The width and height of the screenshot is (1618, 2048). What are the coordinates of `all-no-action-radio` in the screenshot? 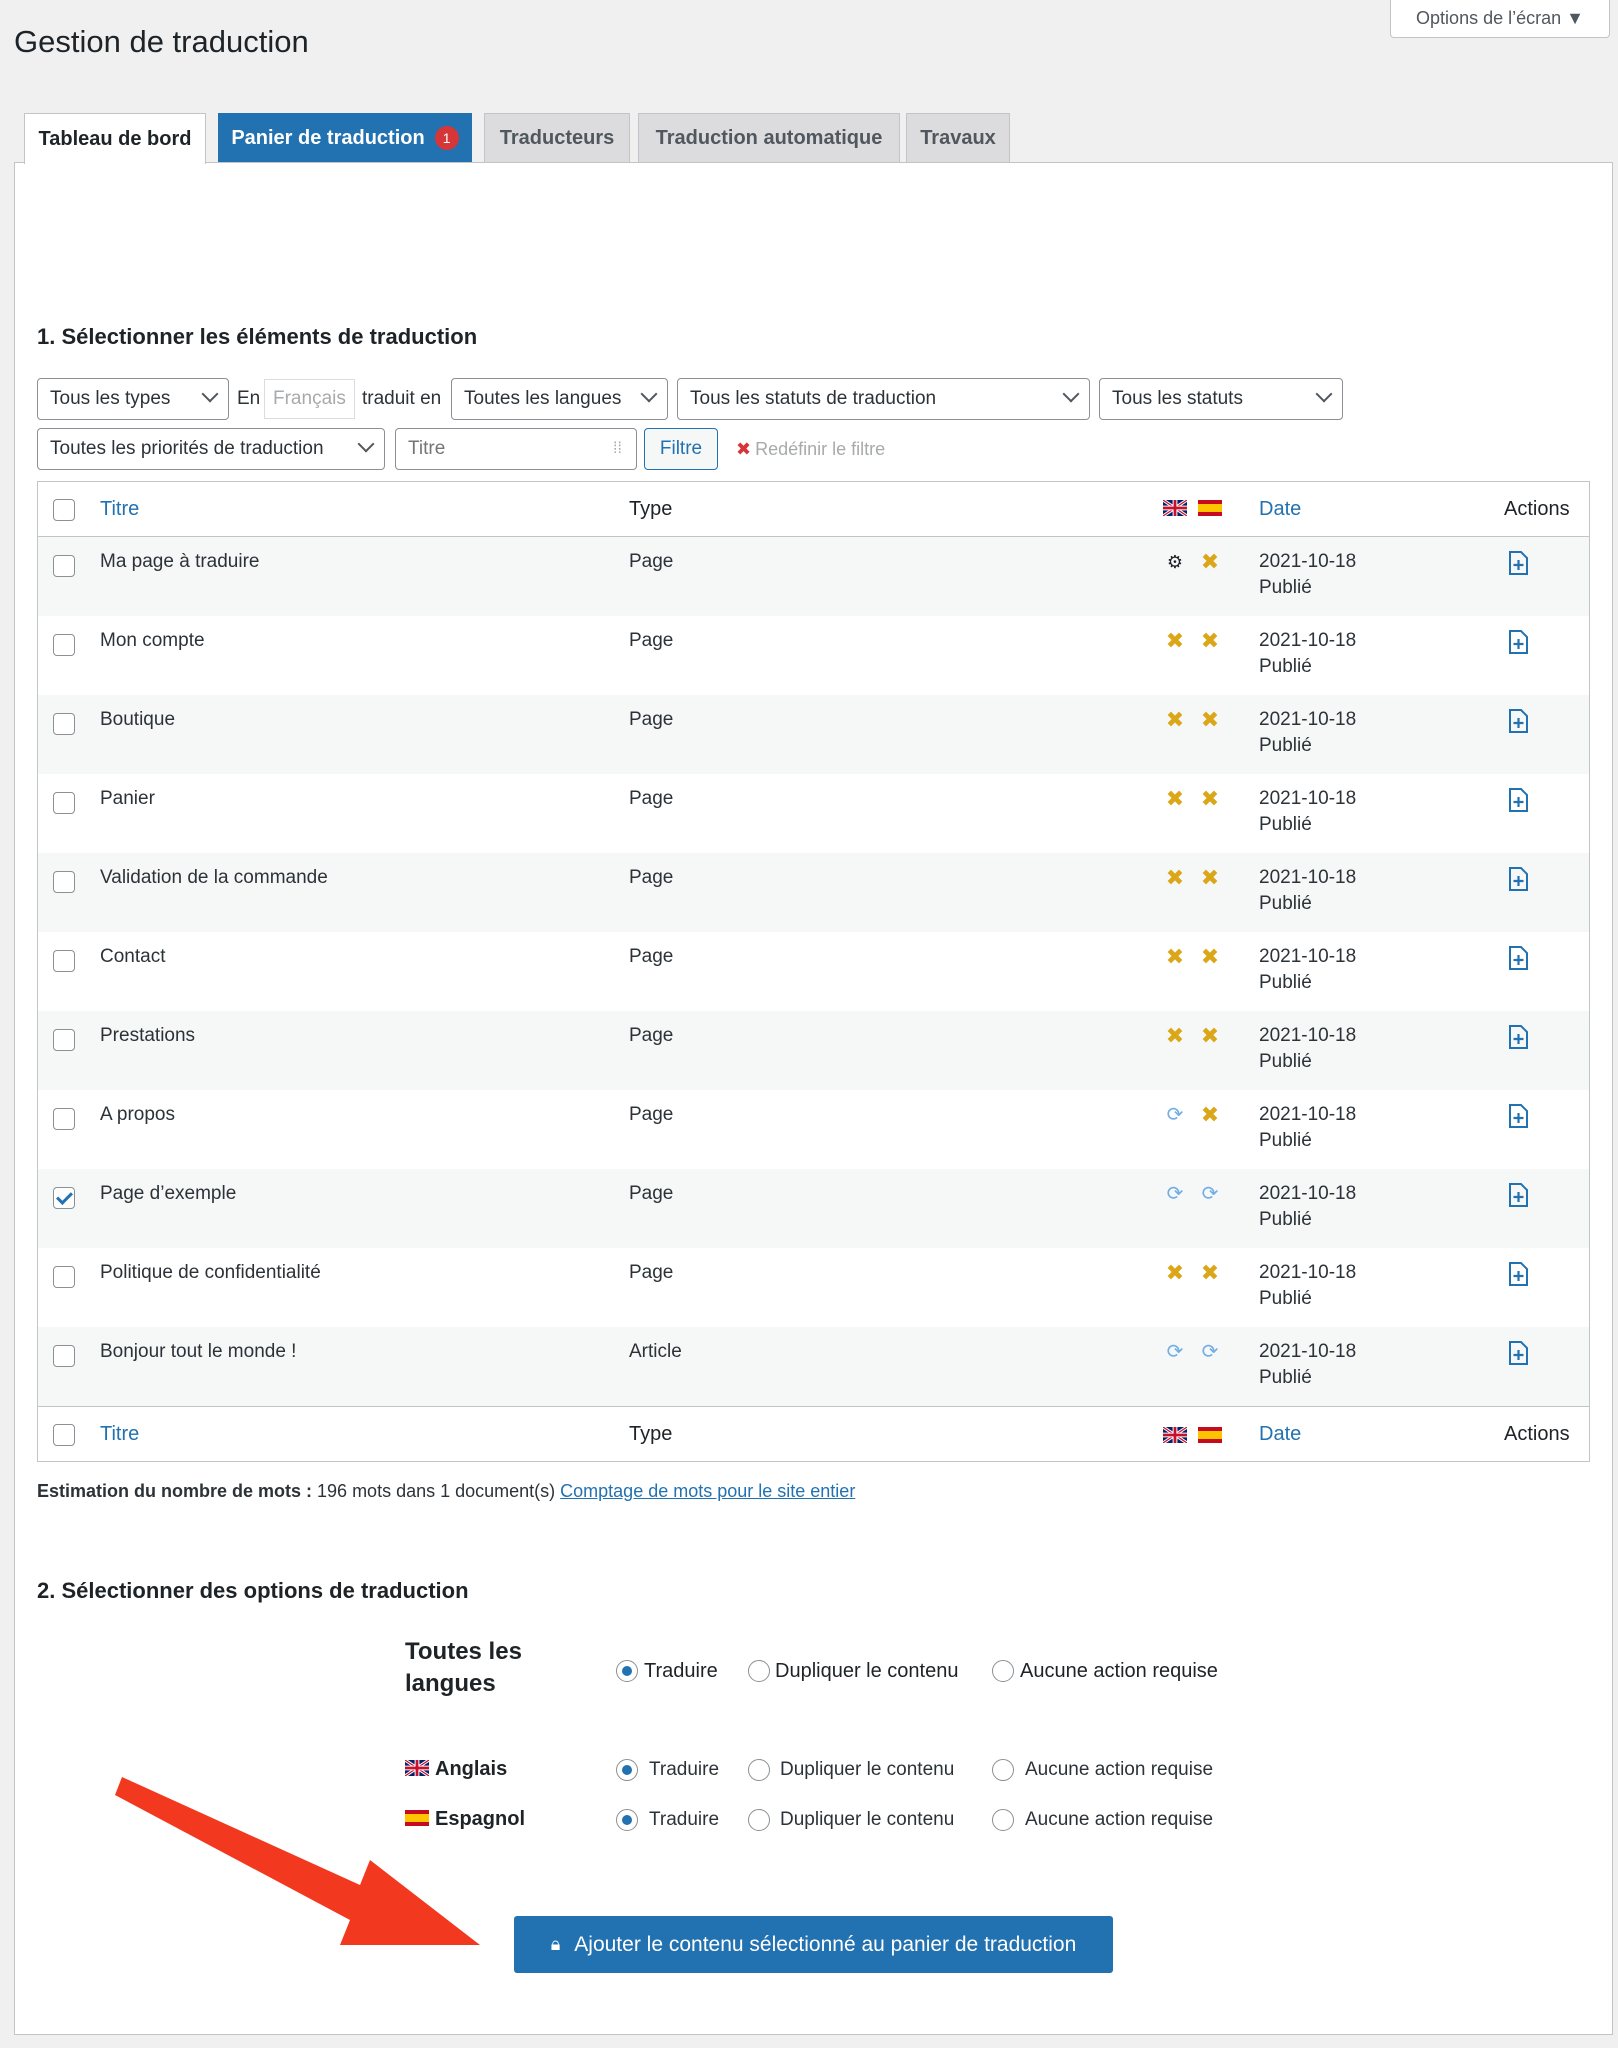 It's located at (1003, 1671).